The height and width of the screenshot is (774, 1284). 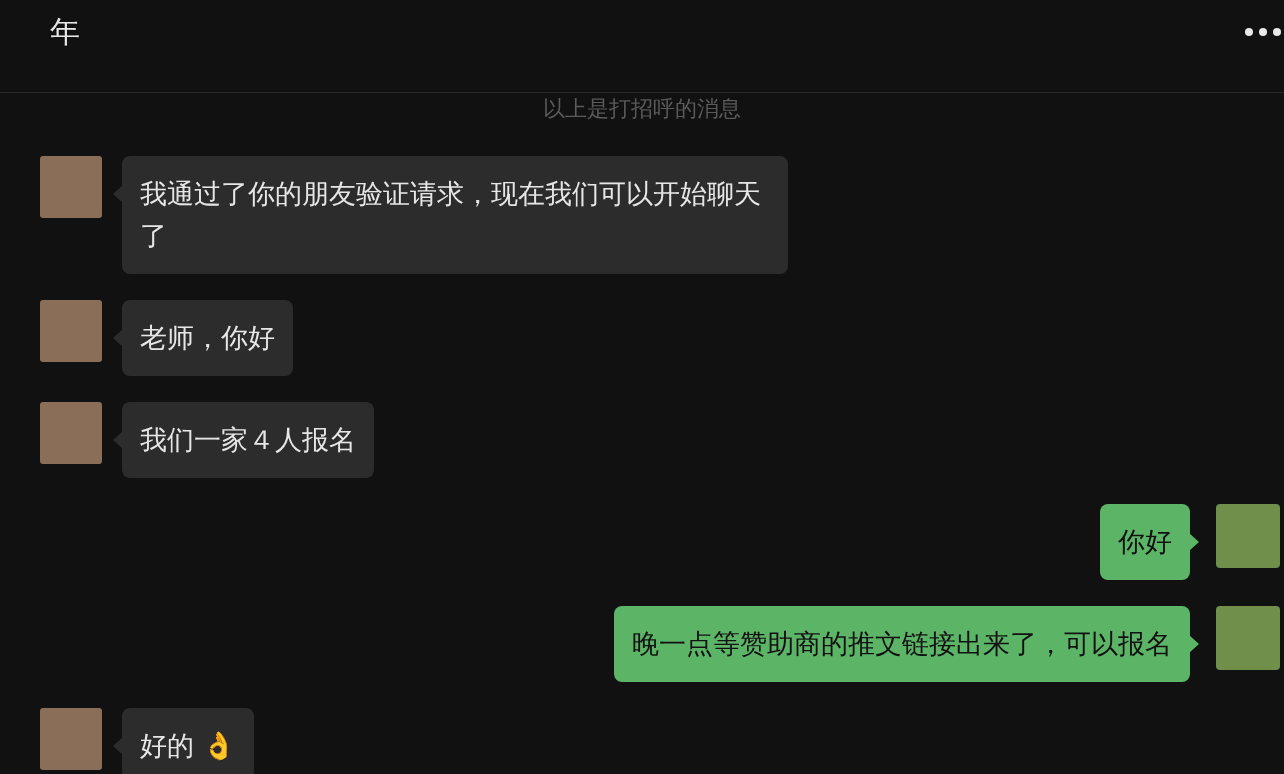 I want to click on system-notice: 以上是打招呼的消息, so click(x=642, y=109).